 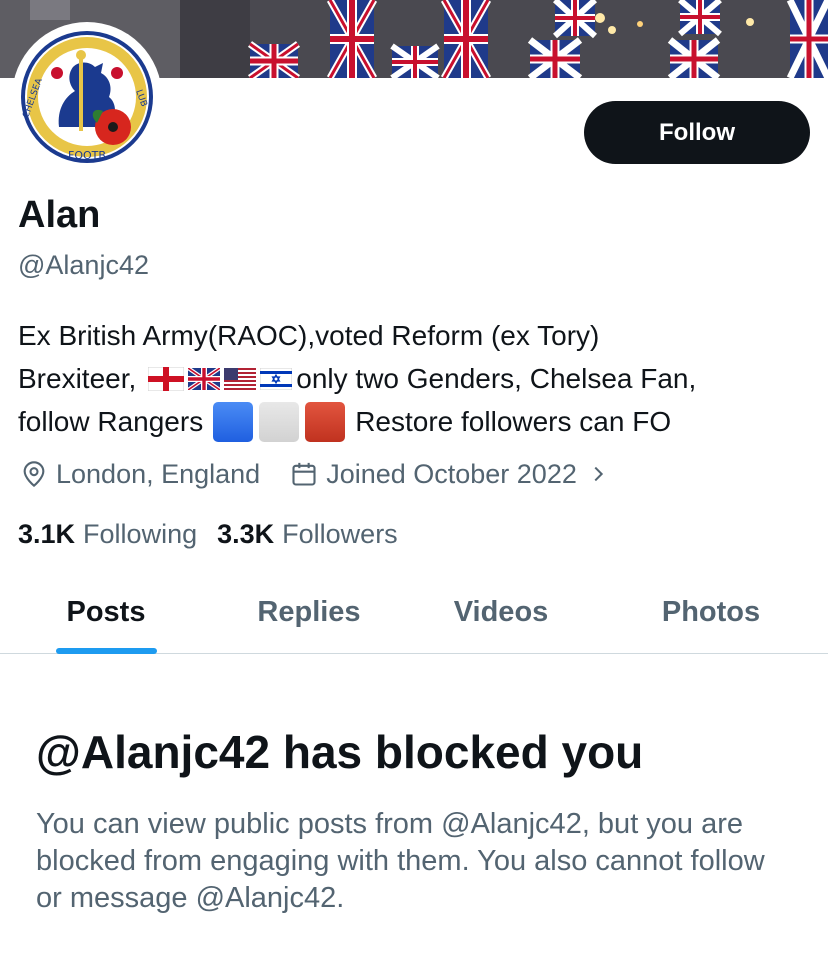 I want to click on tab-replies-label: Replies, so click(x=309, y=612).